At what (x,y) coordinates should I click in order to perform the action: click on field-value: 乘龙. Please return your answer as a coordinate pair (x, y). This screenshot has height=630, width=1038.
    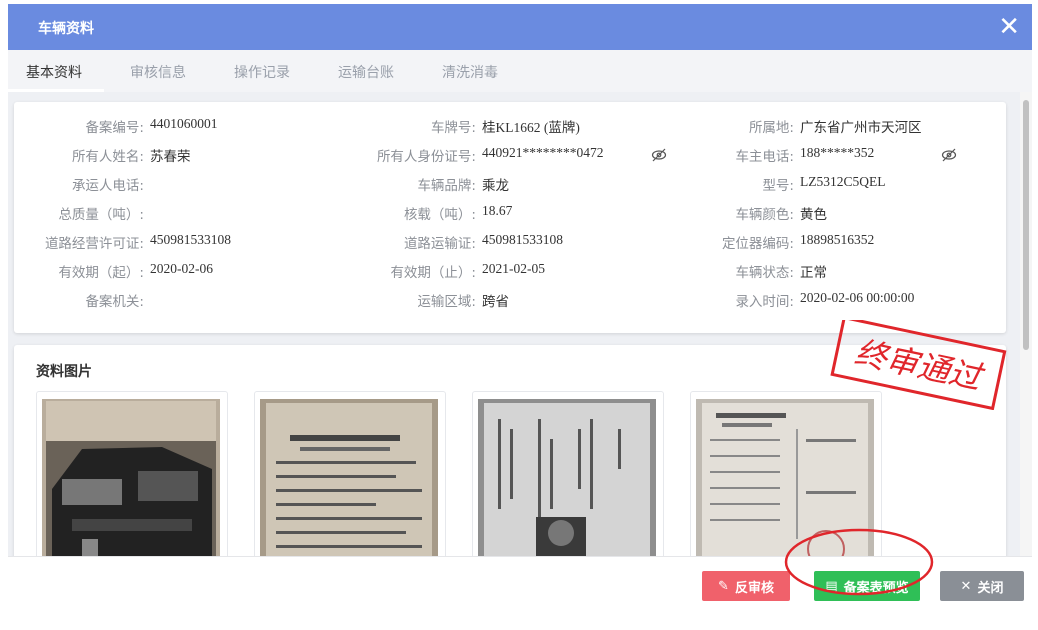
    Looking at the image, I should click on (495, 185).